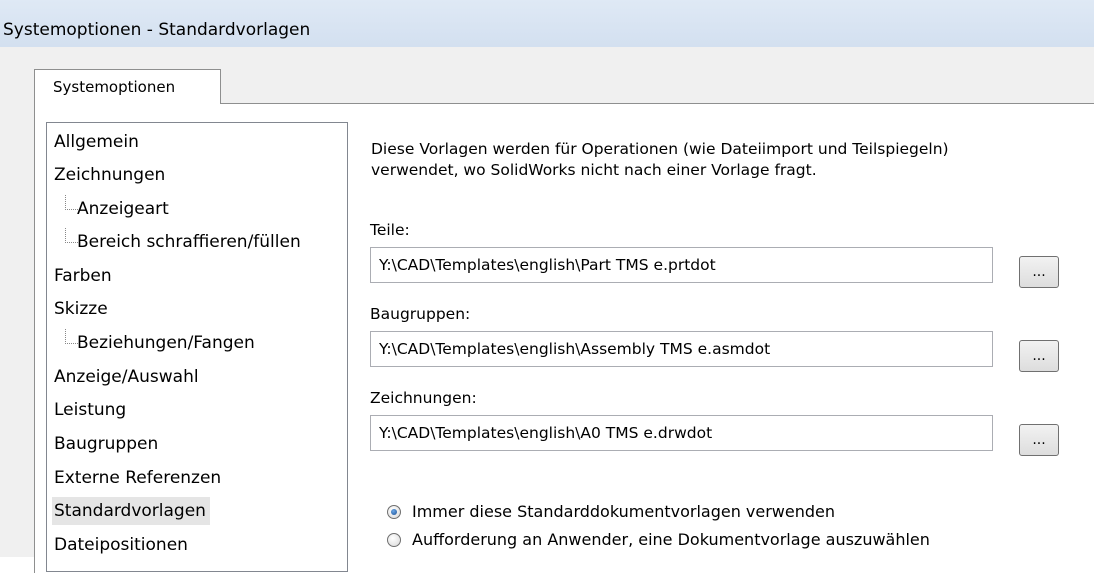 The width and height of the screenshot is (1094, 573). I want to click on tree-item-bereich-schraffieren: Bereich schraffieren/füllen, so click(183, 242).